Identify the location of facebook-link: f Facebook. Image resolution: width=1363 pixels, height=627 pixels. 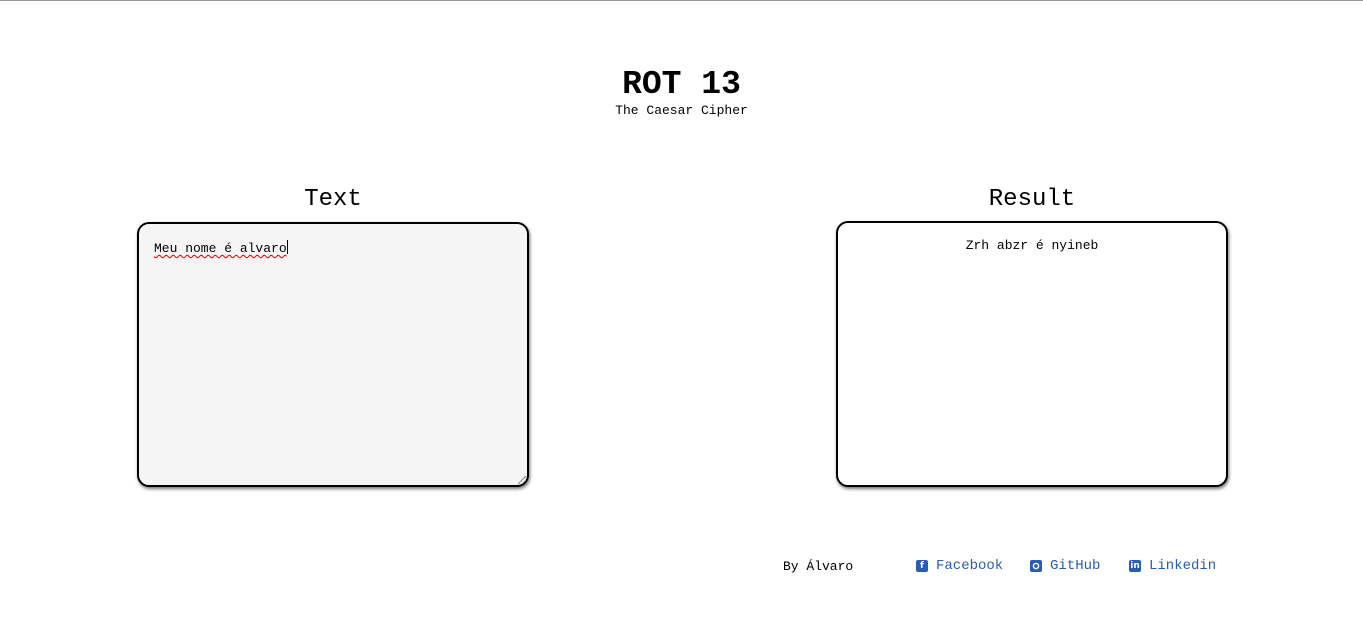
(959, 566).